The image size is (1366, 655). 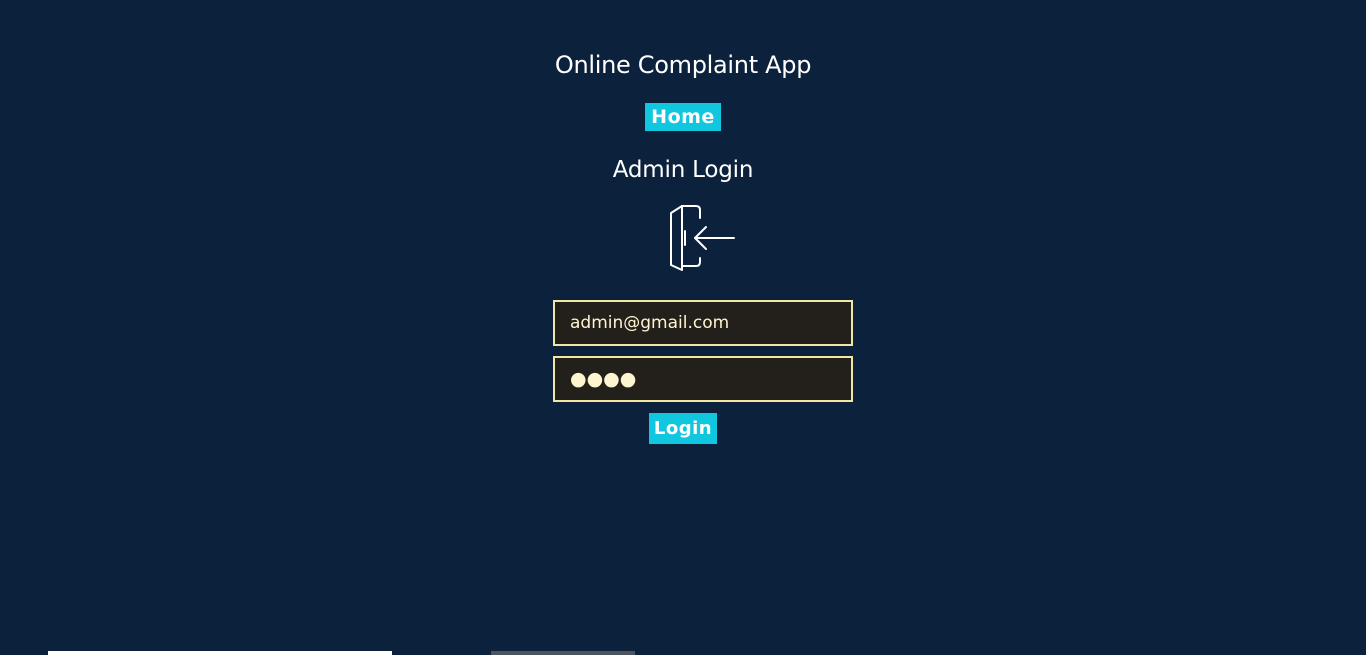 I want to click on login-heading: Admin Login, so click(x=683, y=170).